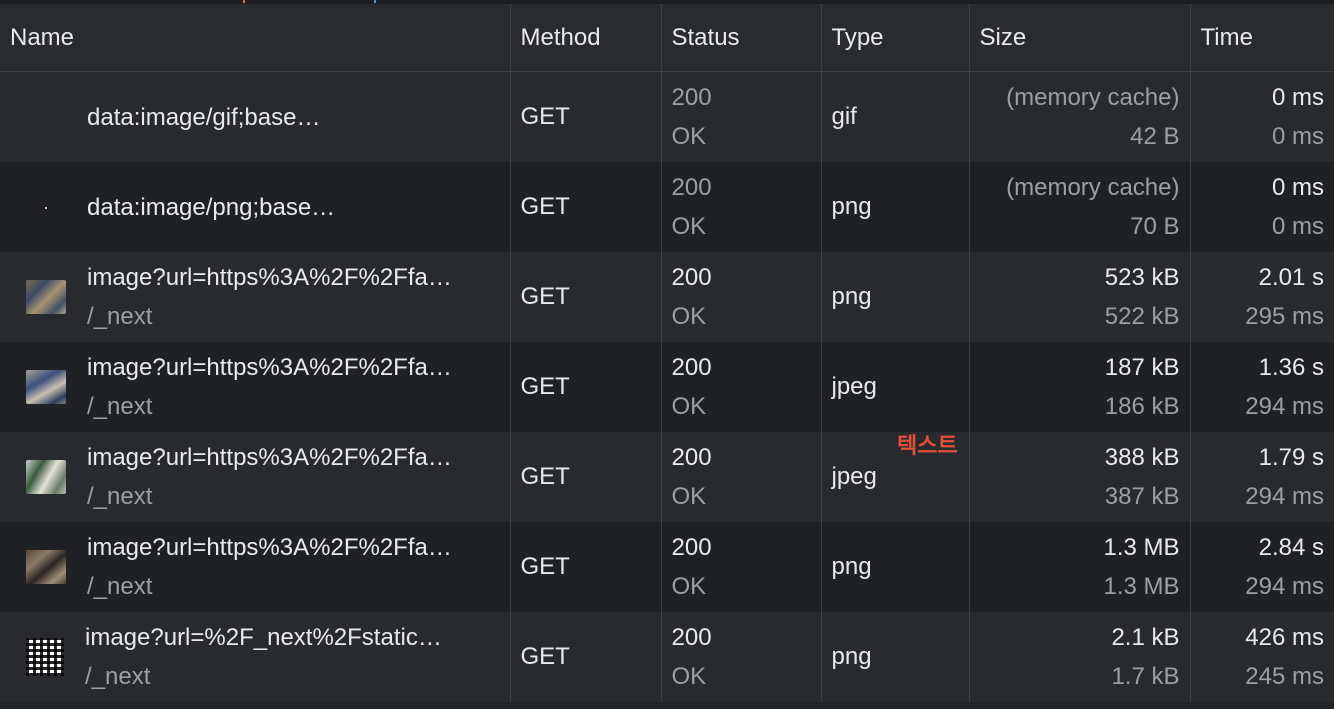 The height and width of the screenshot is (709, 1334). I want to click on column-header-type: Type, so click(895, 38).